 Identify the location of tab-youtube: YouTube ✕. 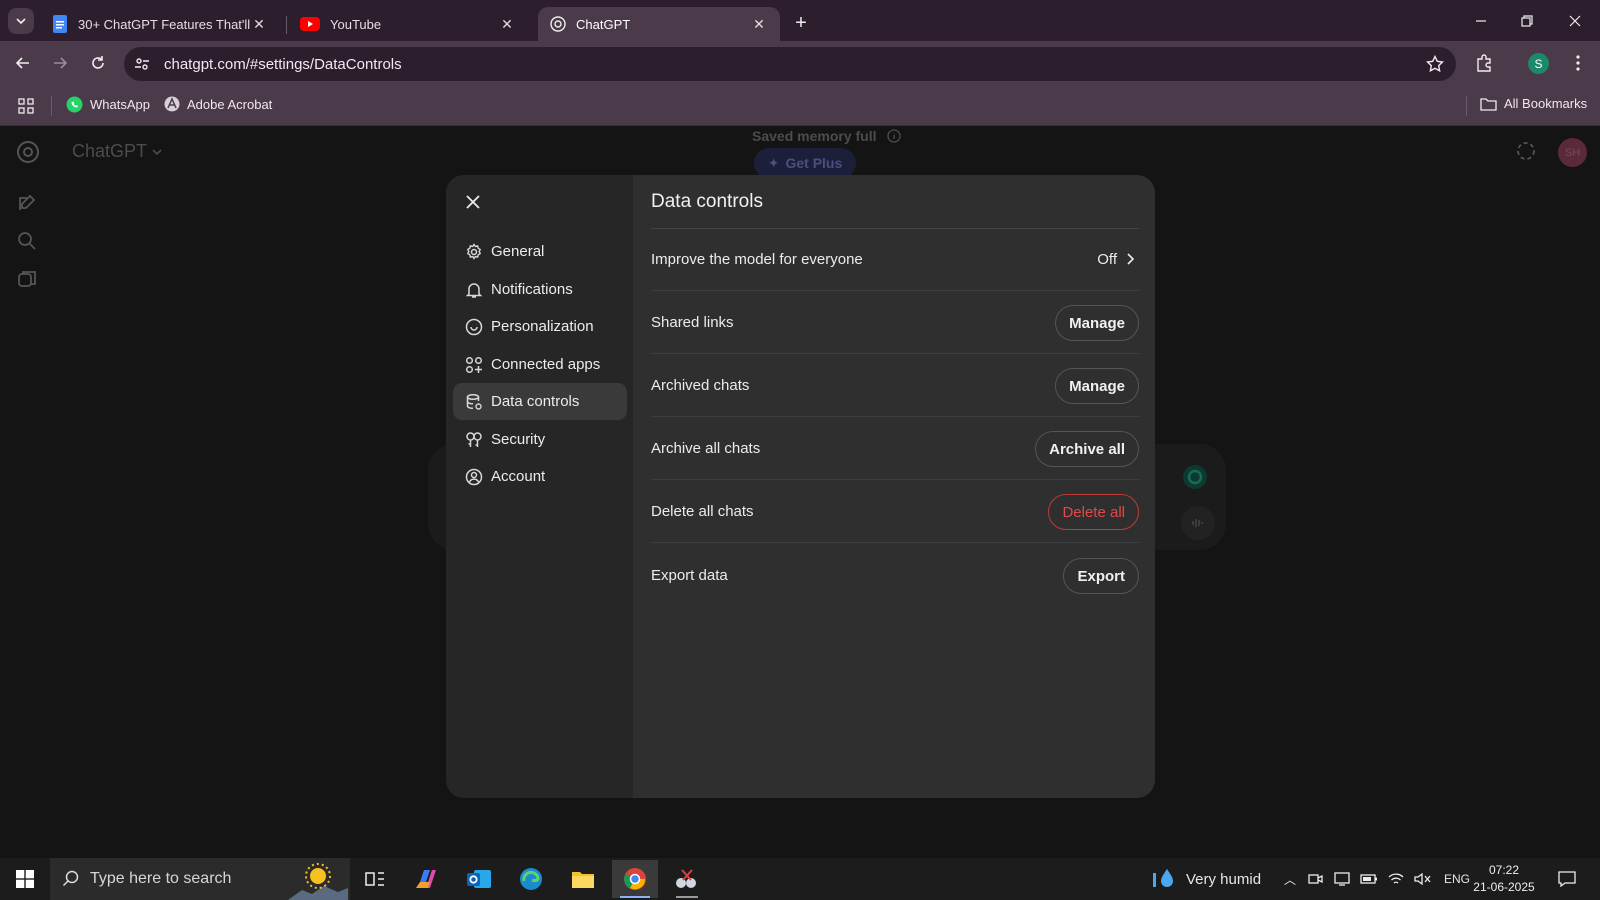
(408, 24).